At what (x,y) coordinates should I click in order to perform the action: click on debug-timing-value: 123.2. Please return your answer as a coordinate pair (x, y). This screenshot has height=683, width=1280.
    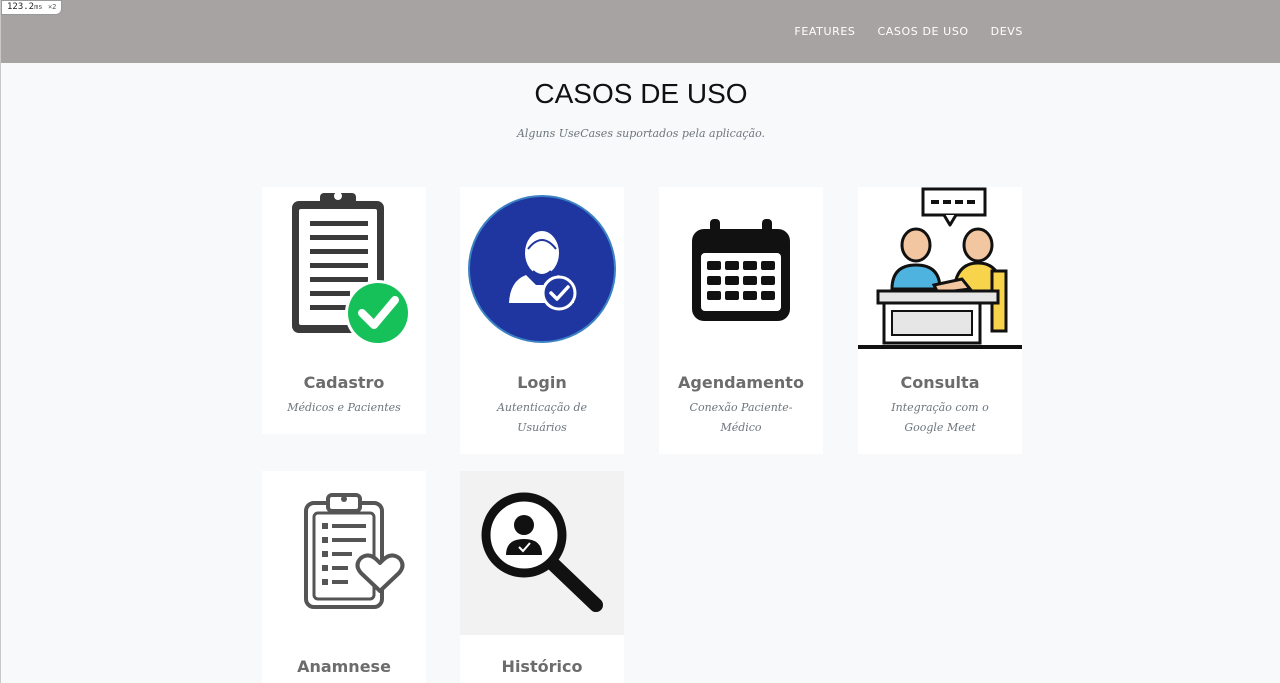
    Looking at the image, I should click on (21, 7).